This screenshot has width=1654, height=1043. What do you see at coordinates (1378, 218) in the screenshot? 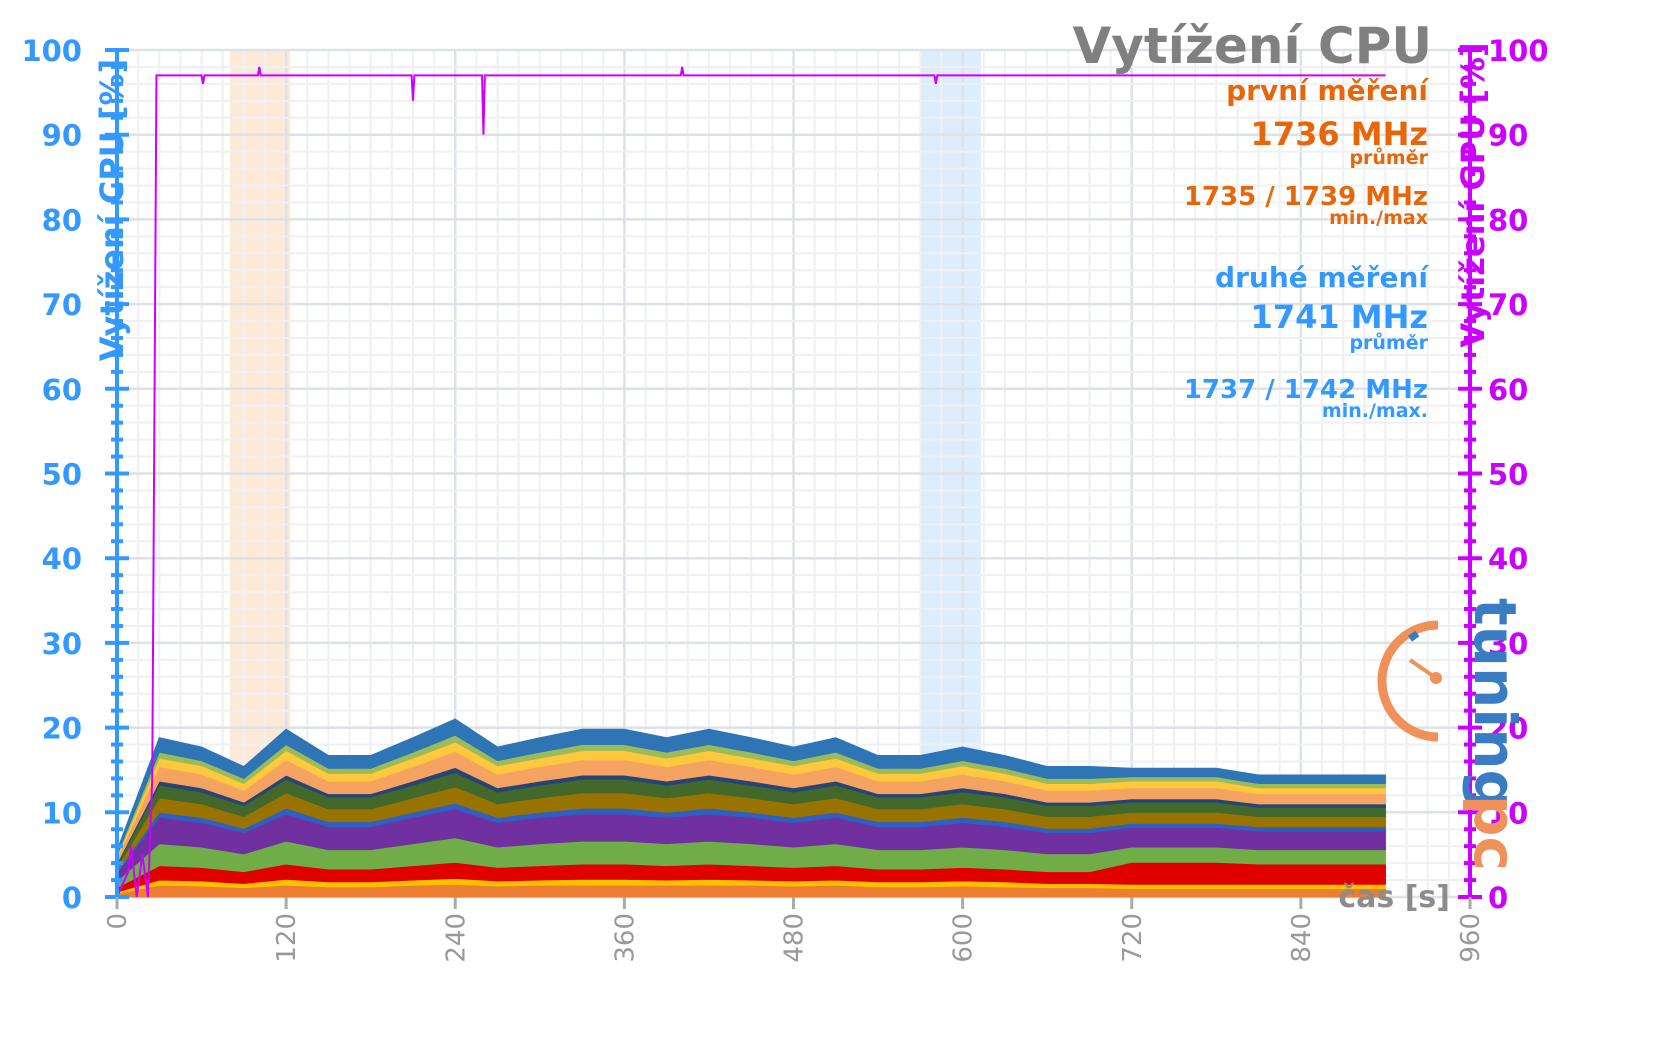
I see `first-minmax-sub: min./max` at bounding box center [1378, 218].